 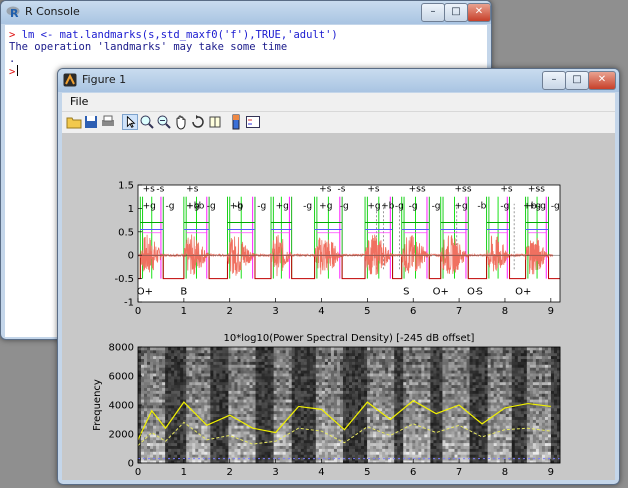 I want to click on figure-maximize-button: □, so click(x=577, y=80).